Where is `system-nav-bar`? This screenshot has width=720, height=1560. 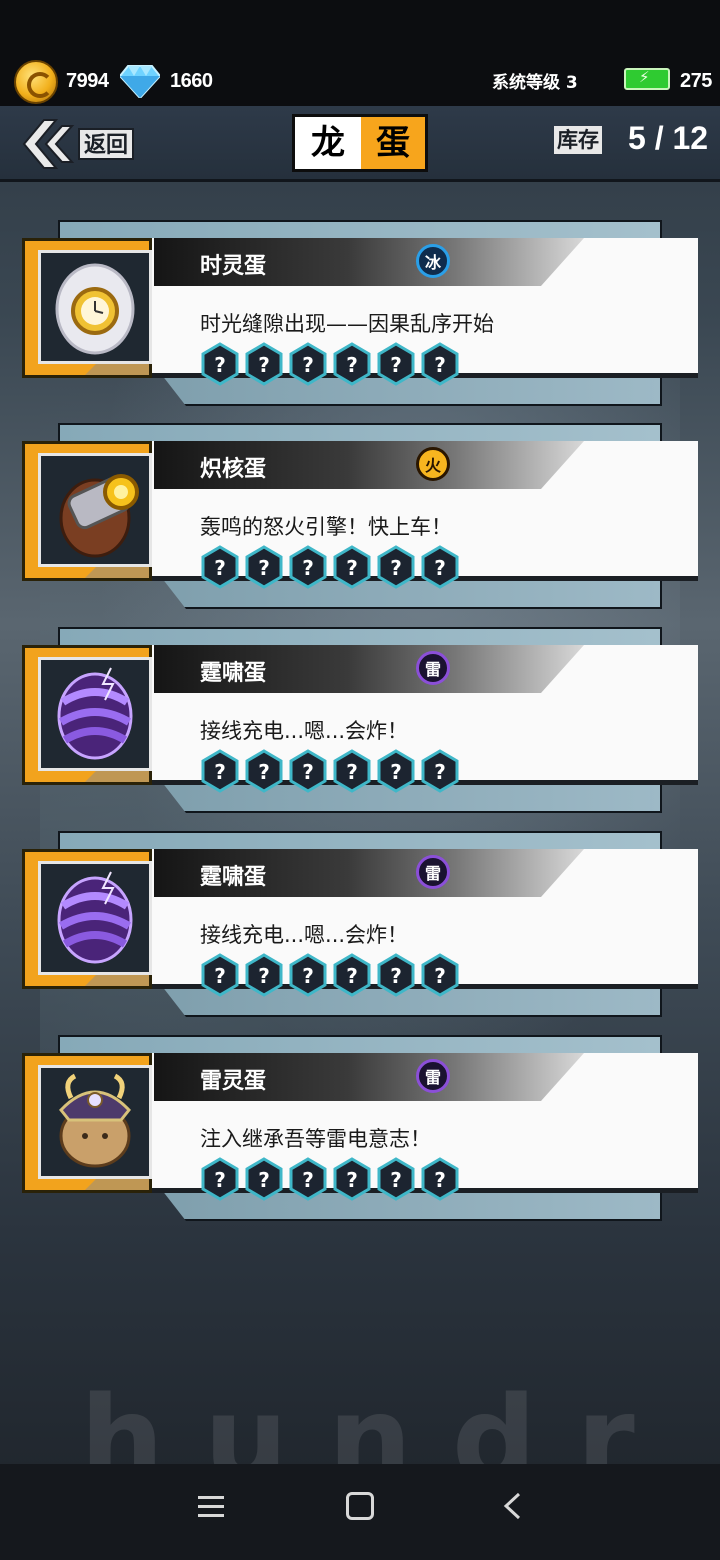
system-nav-bar is located at coordinates (360, 1512).